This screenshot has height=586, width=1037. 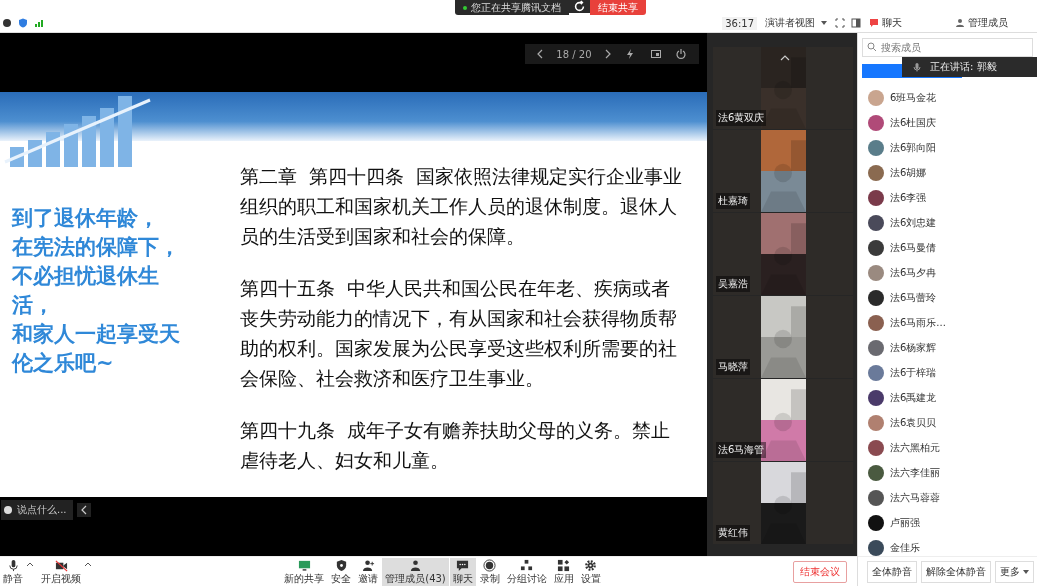 What do you see at coordinates (462, 206) in the screenshot?
I see `law-article: 第二章 第四十四条 国家依照法律规定实行企业事业组织的职工和国家机关工作人员的退休制度。退休人员的生活受到国家和社会的保障。` at bounding box center [462, 206].